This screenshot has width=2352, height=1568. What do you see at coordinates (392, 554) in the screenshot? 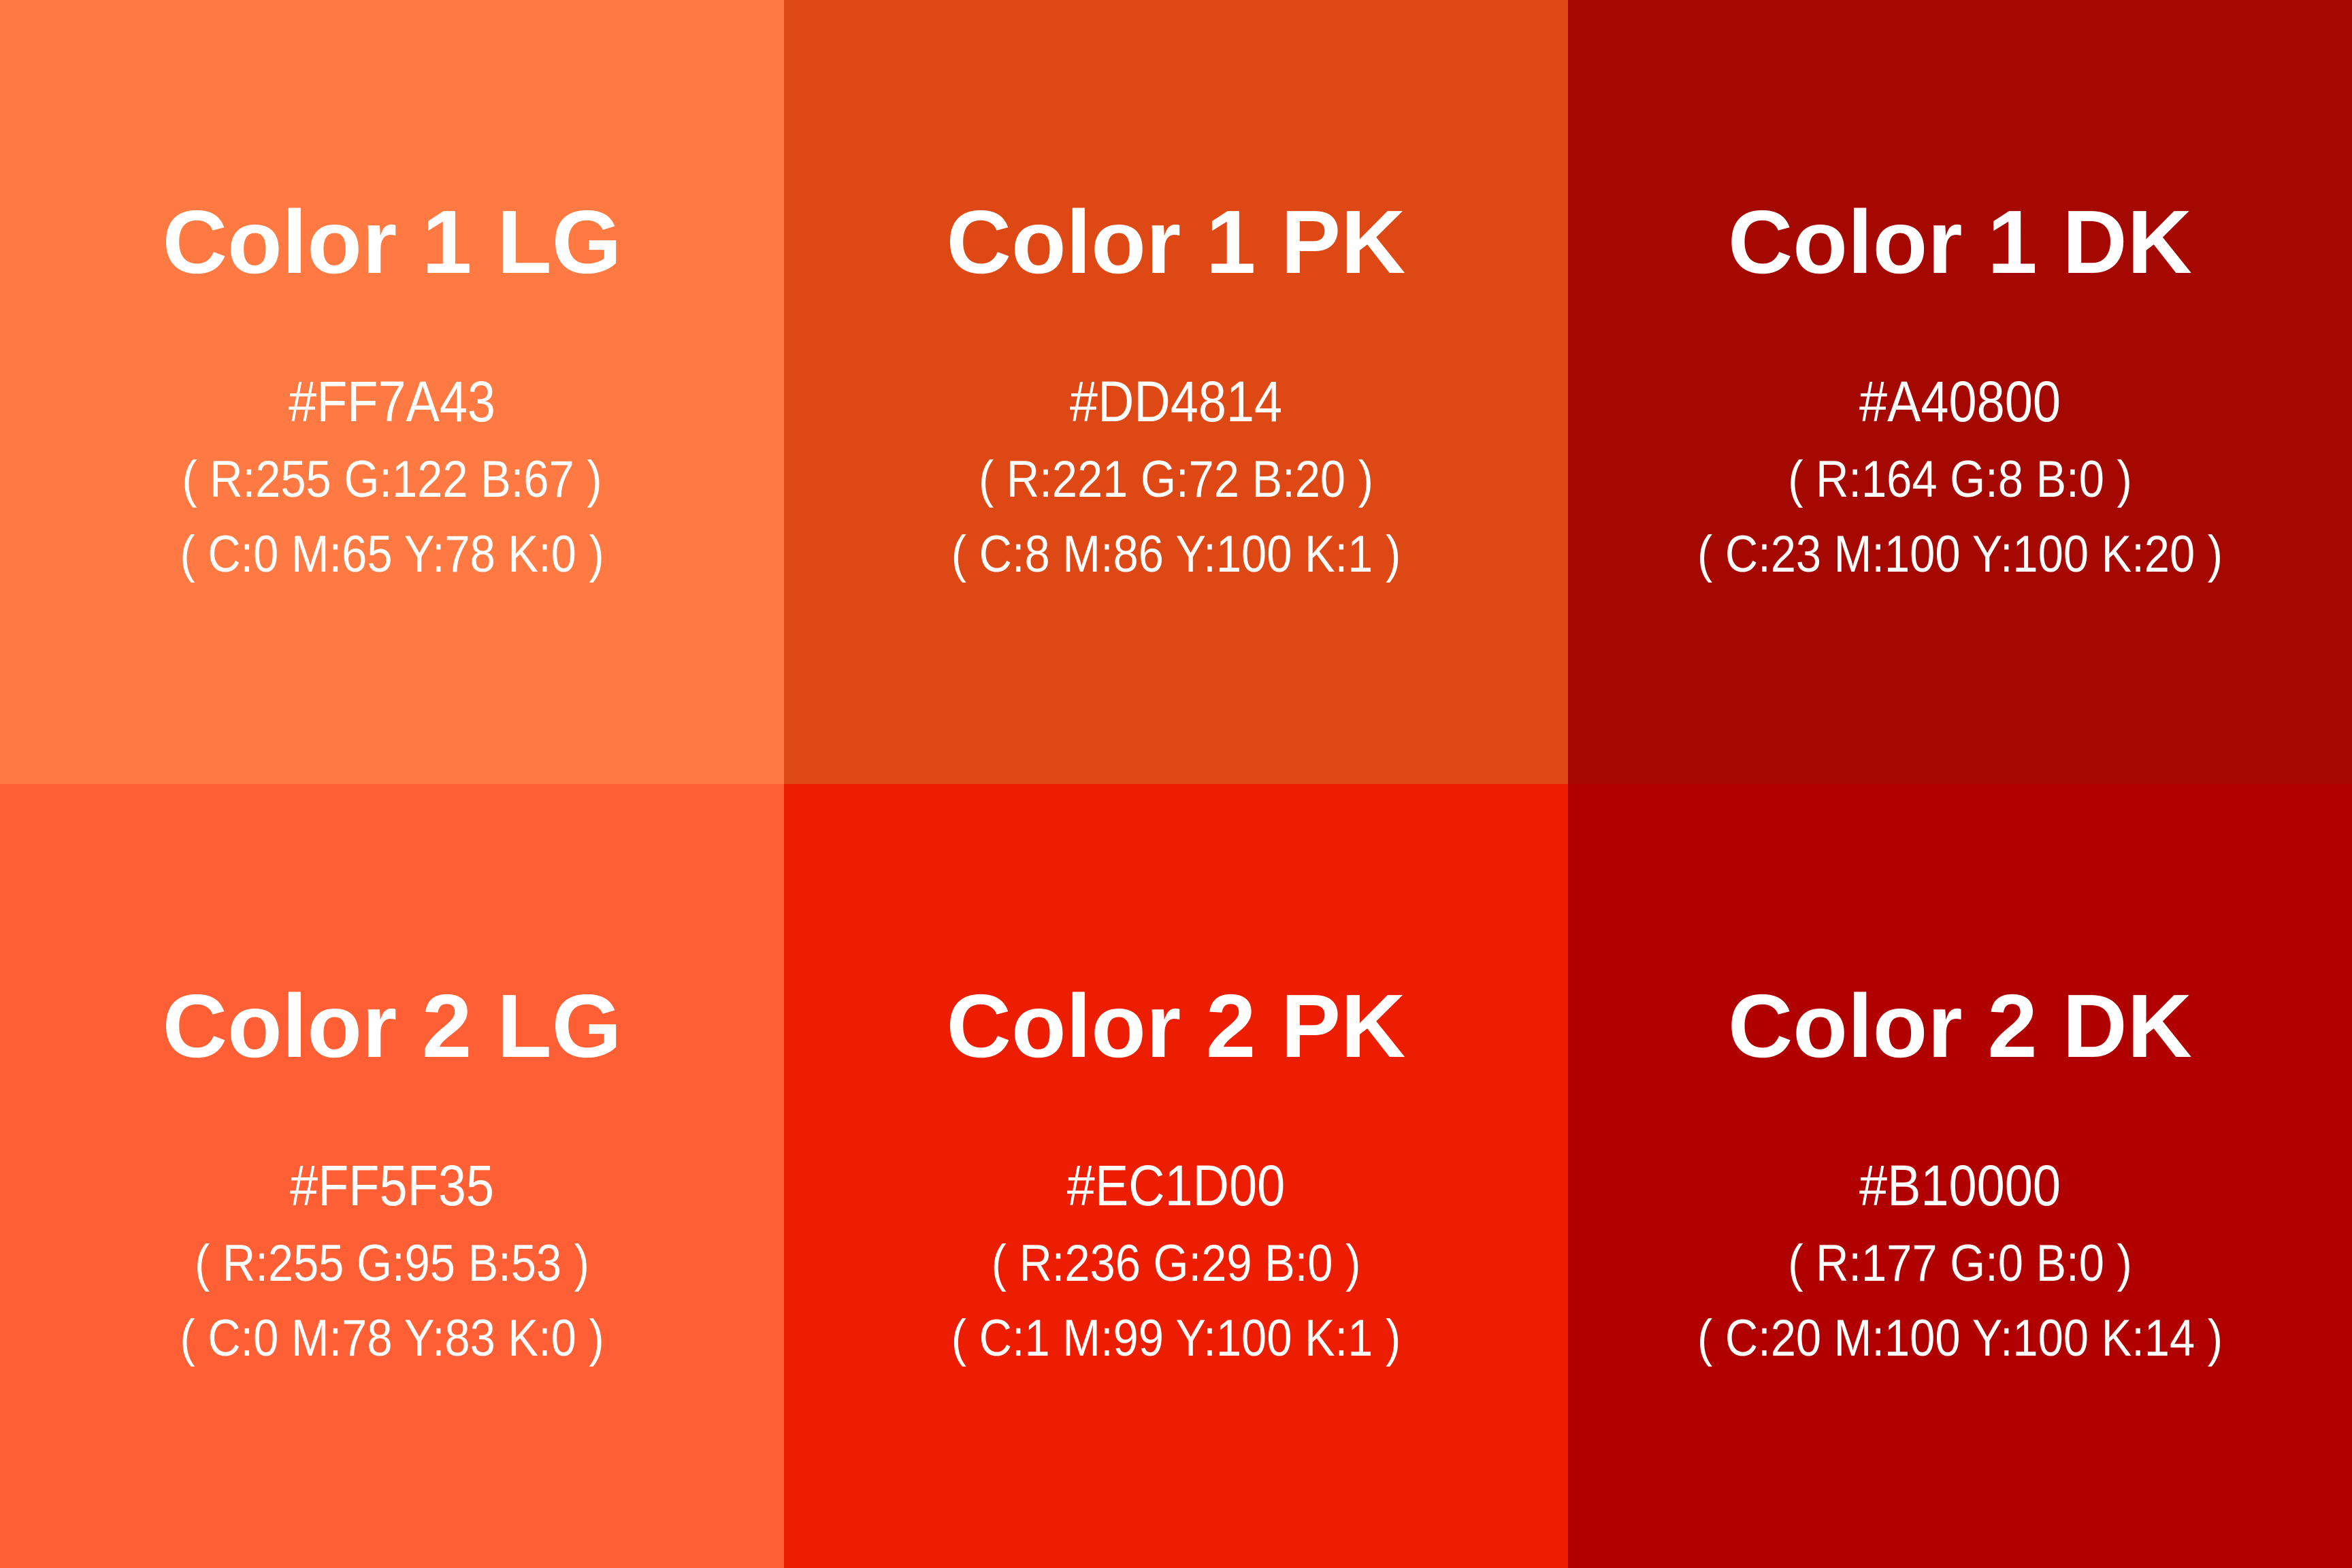
I see `swatch-cmyk-values: ( C:0 M:65 Y:78 K:0 )` at bounding box center [392, 554].